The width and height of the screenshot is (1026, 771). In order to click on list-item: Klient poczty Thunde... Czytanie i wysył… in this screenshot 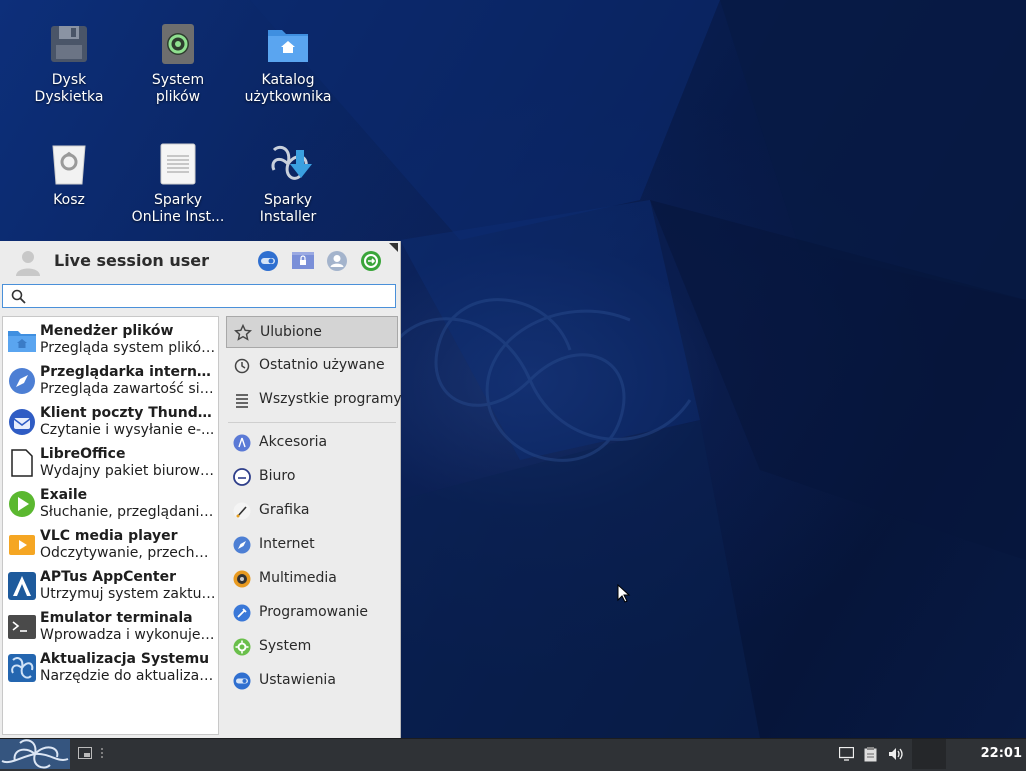, I will do `click(111, 421)`.